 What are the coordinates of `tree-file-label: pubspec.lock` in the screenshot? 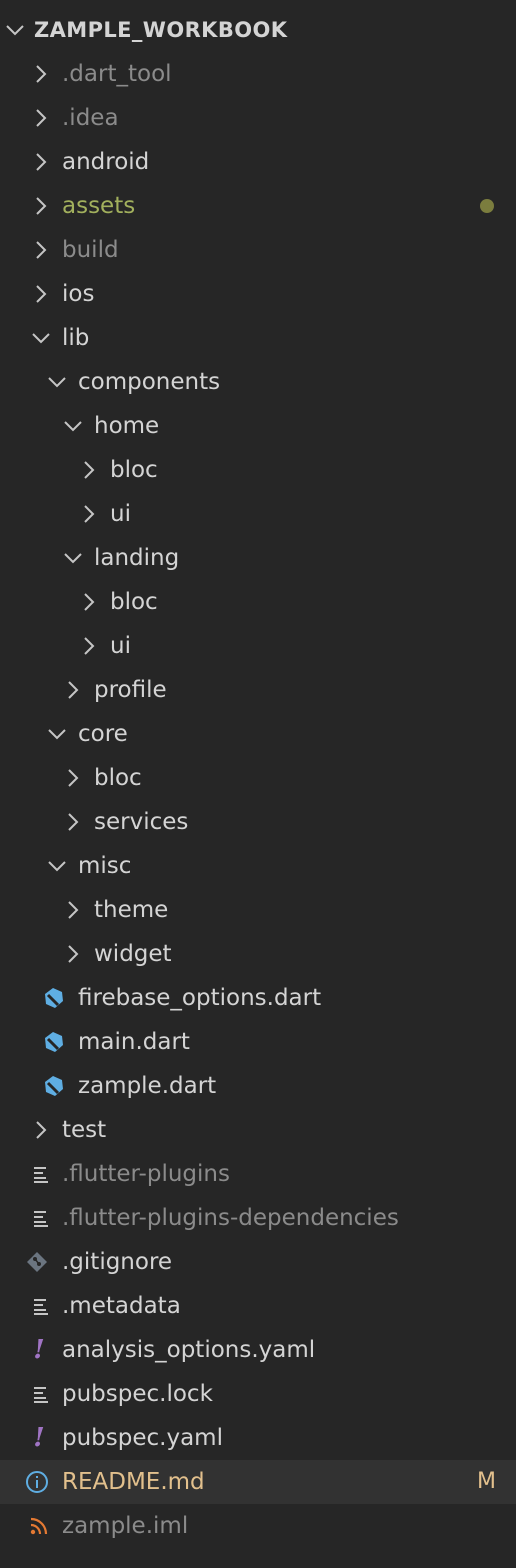 It's located at (137, 1394).